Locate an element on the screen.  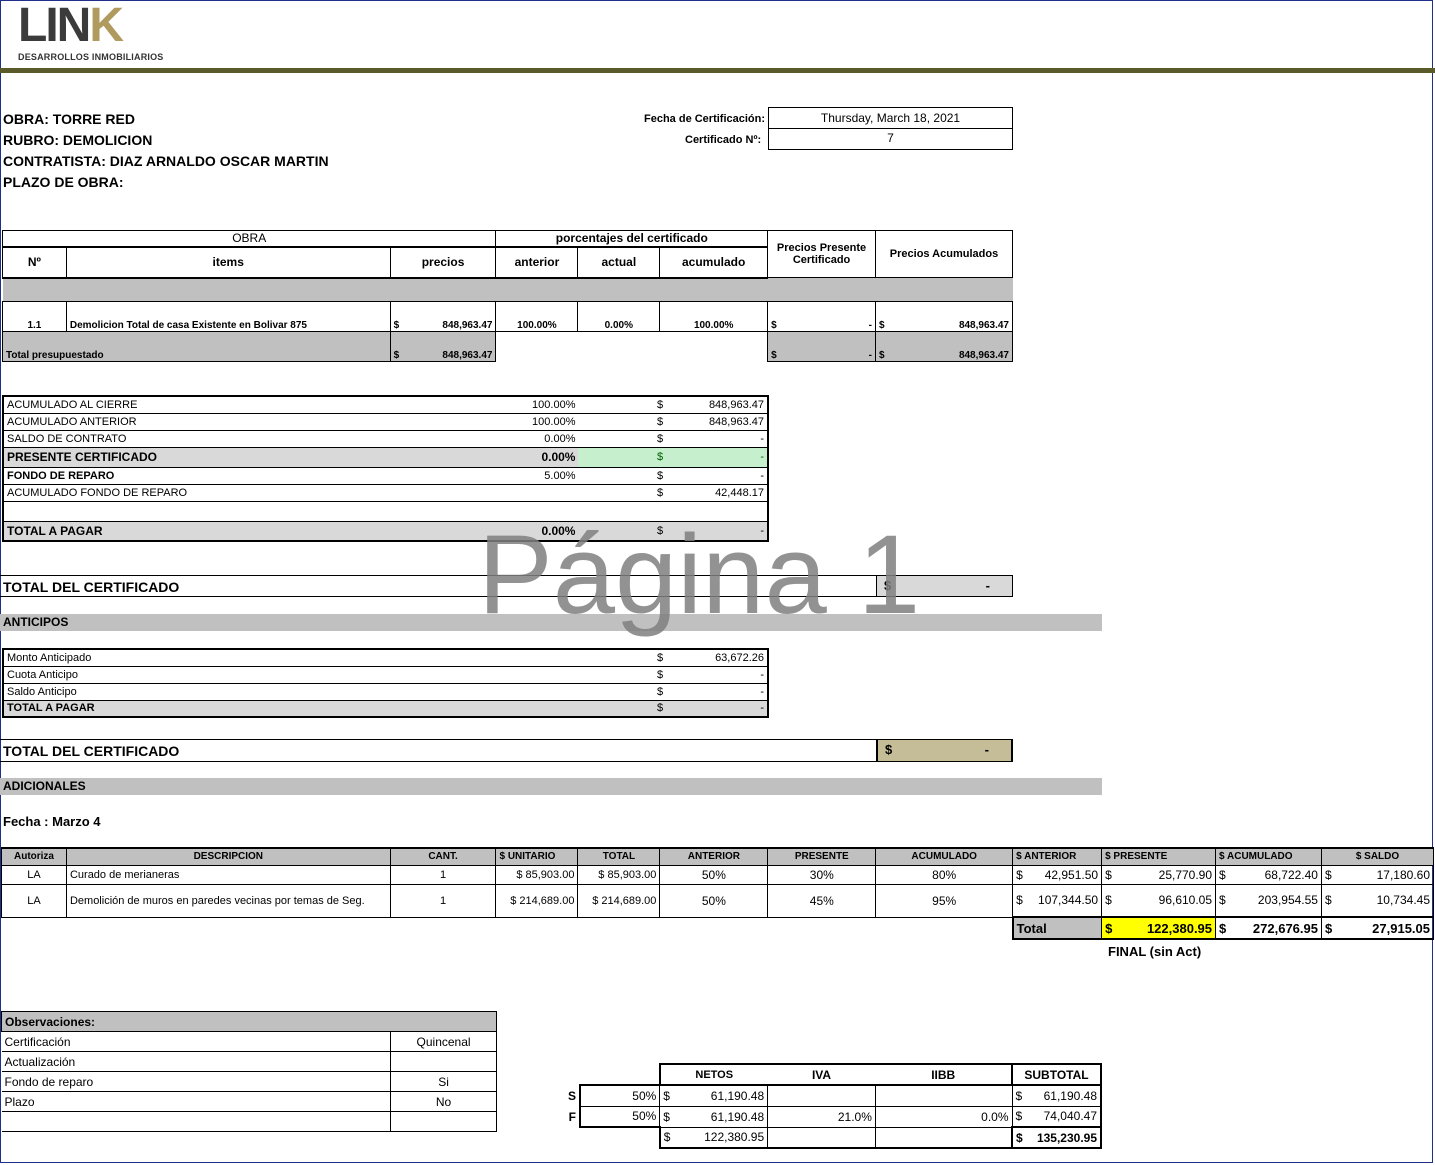
summary-row-presente: PRESENTE CERTIFICADO 0.00% $ - is located at coordinates (385, 457).